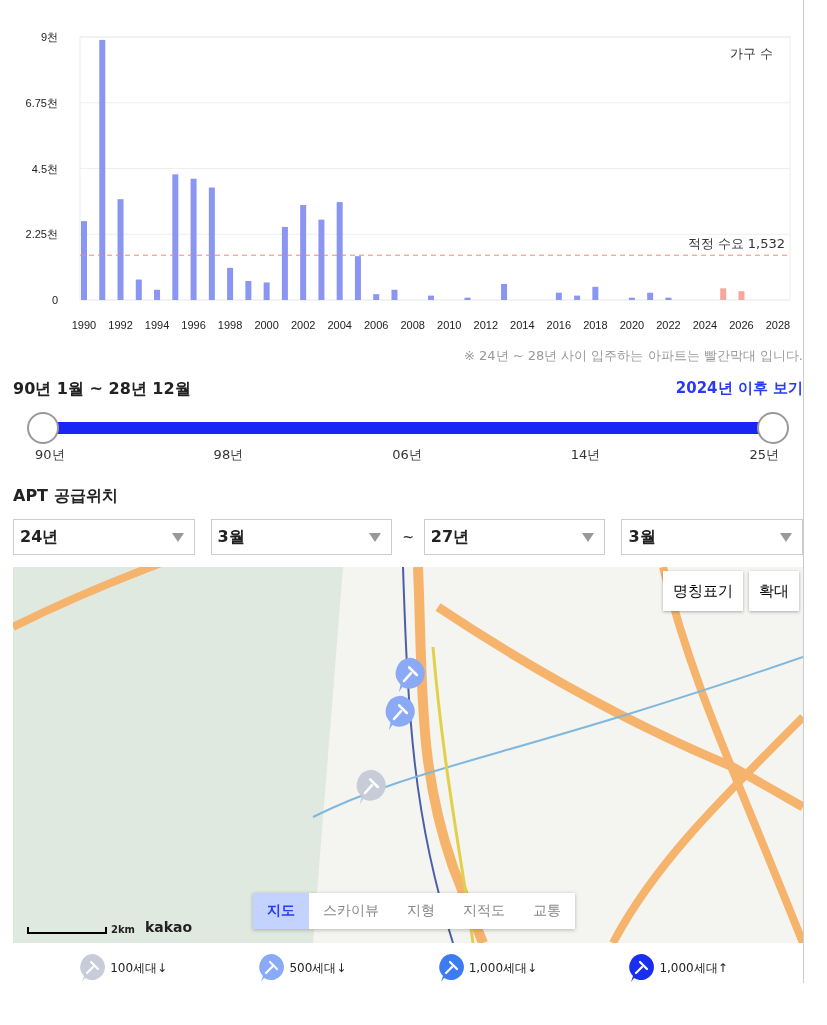 The image size is (827, 1025). I want to click on map-type-tab: 지적도, so click(484, 911).